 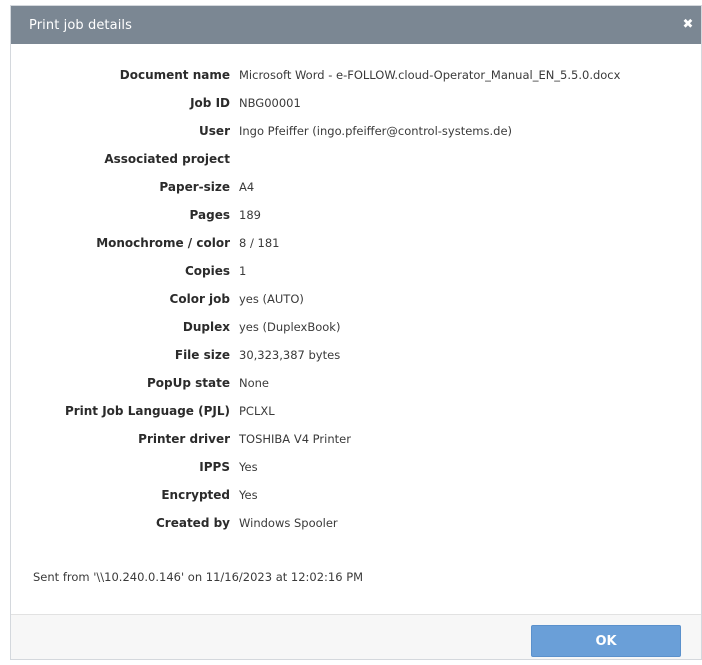 What do you see at coordinates (356, 528) in the screenshot?
I see `detail-row-created-by: Created by Windows Spooler` at bounding box center [356, 528].